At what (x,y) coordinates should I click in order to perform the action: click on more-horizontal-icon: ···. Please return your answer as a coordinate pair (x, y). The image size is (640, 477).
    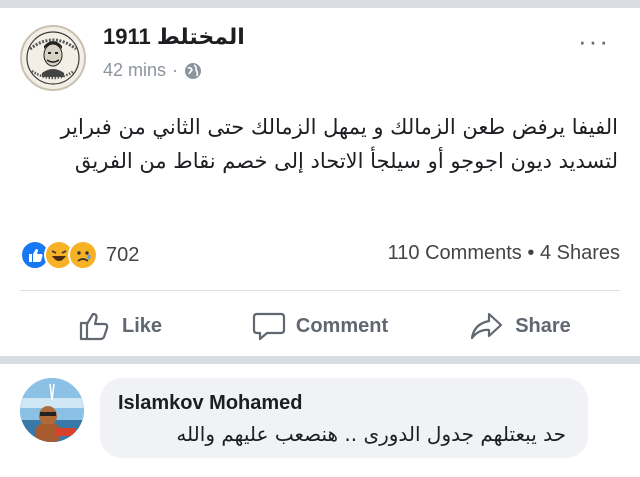
    Looking at the image, I should click on (594, 41).